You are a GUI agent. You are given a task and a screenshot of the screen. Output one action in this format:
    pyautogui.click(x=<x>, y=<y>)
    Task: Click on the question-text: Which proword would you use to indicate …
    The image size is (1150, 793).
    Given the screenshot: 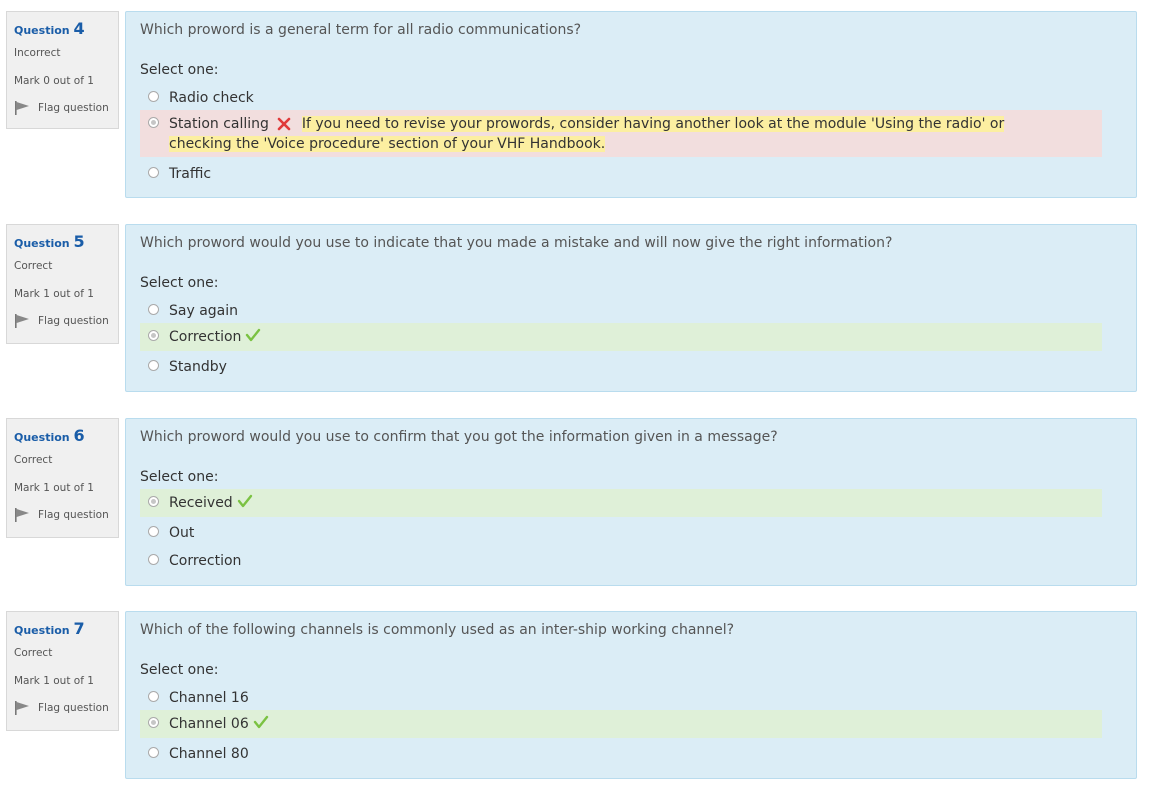 What is the action you would take?
    pyautogui.click(x=516, y=243)
    